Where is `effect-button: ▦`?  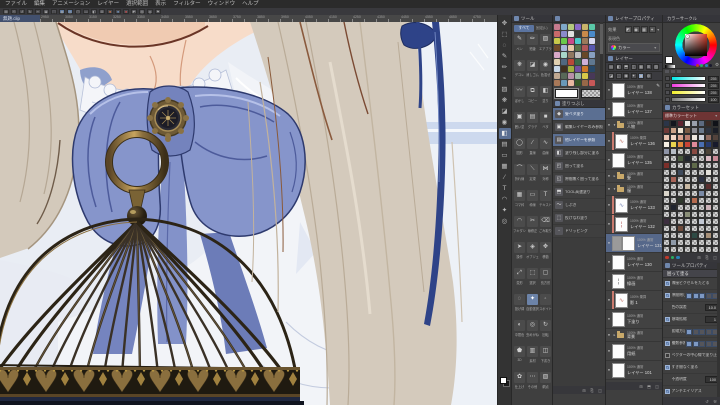
effect-button: ▦ is located at coordinates (644, 29).